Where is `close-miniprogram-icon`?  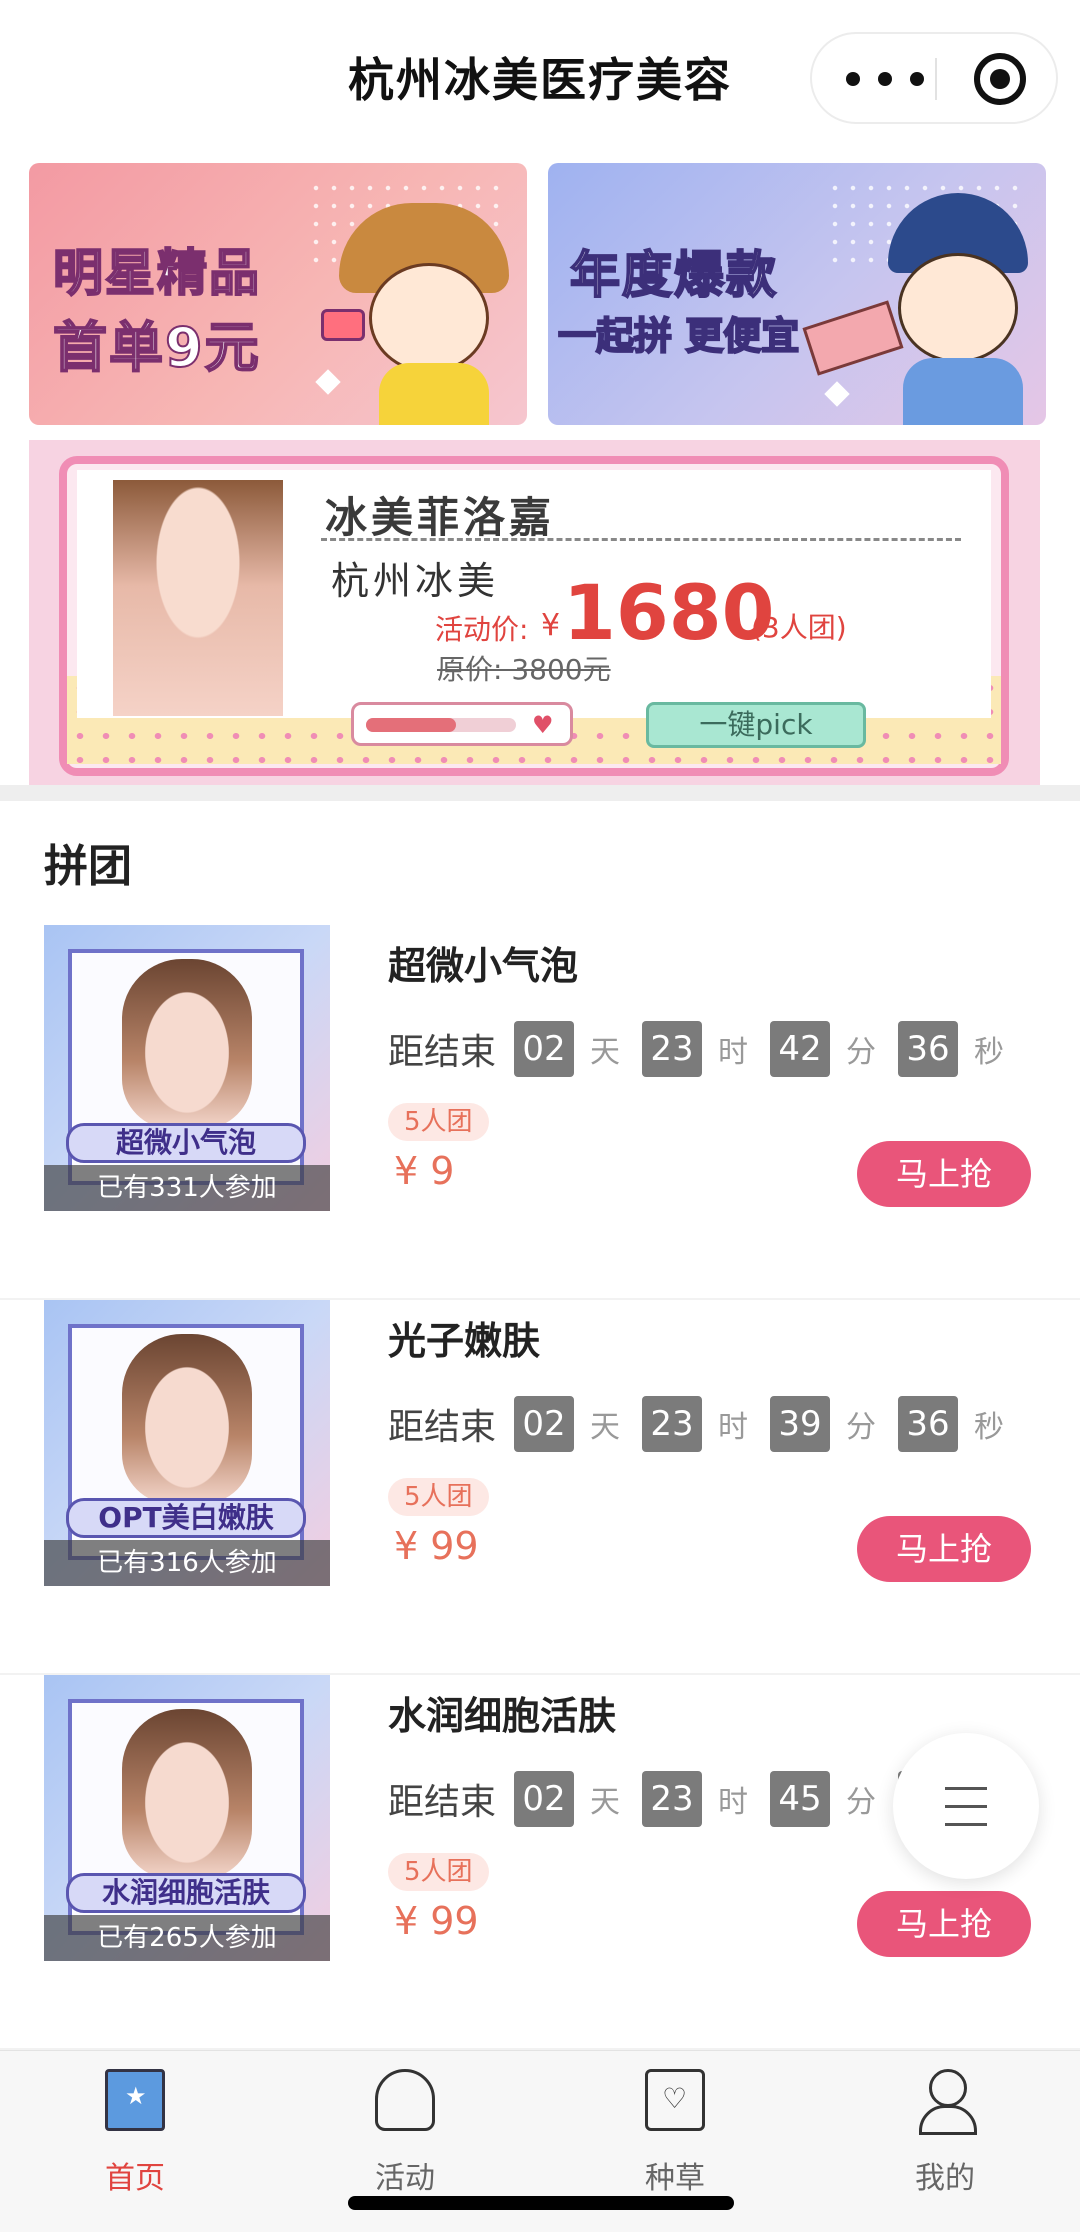
close-miniprogram-icon is located at coordinates (1000, 79).